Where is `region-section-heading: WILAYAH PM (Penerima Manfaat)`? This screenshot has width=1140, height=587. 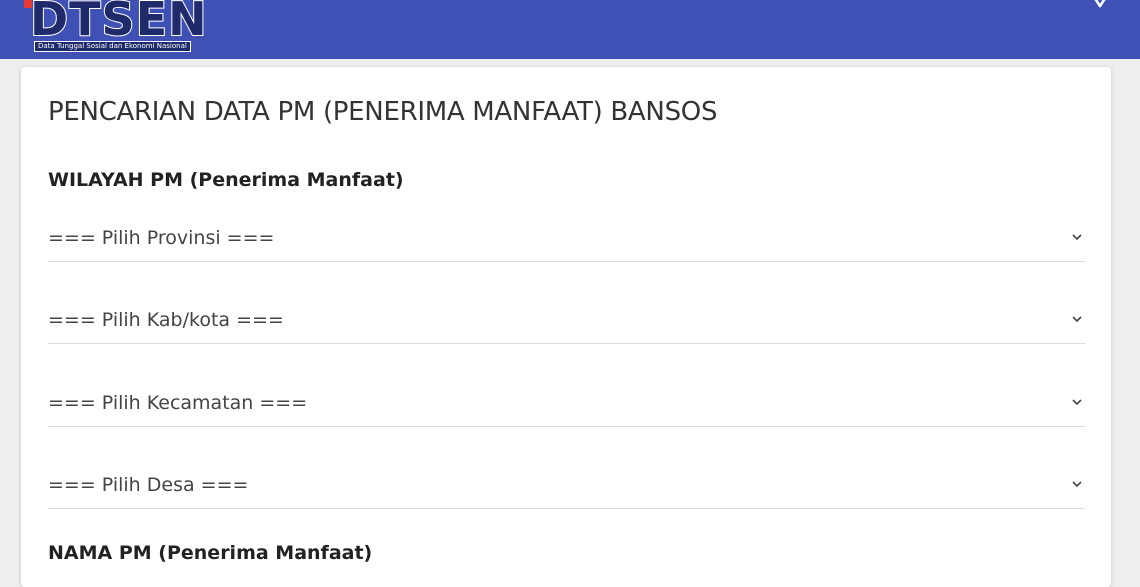 region-section-heading: WILAYAH PM (Penerima Manfaat) is located at coordinates (226, 180).